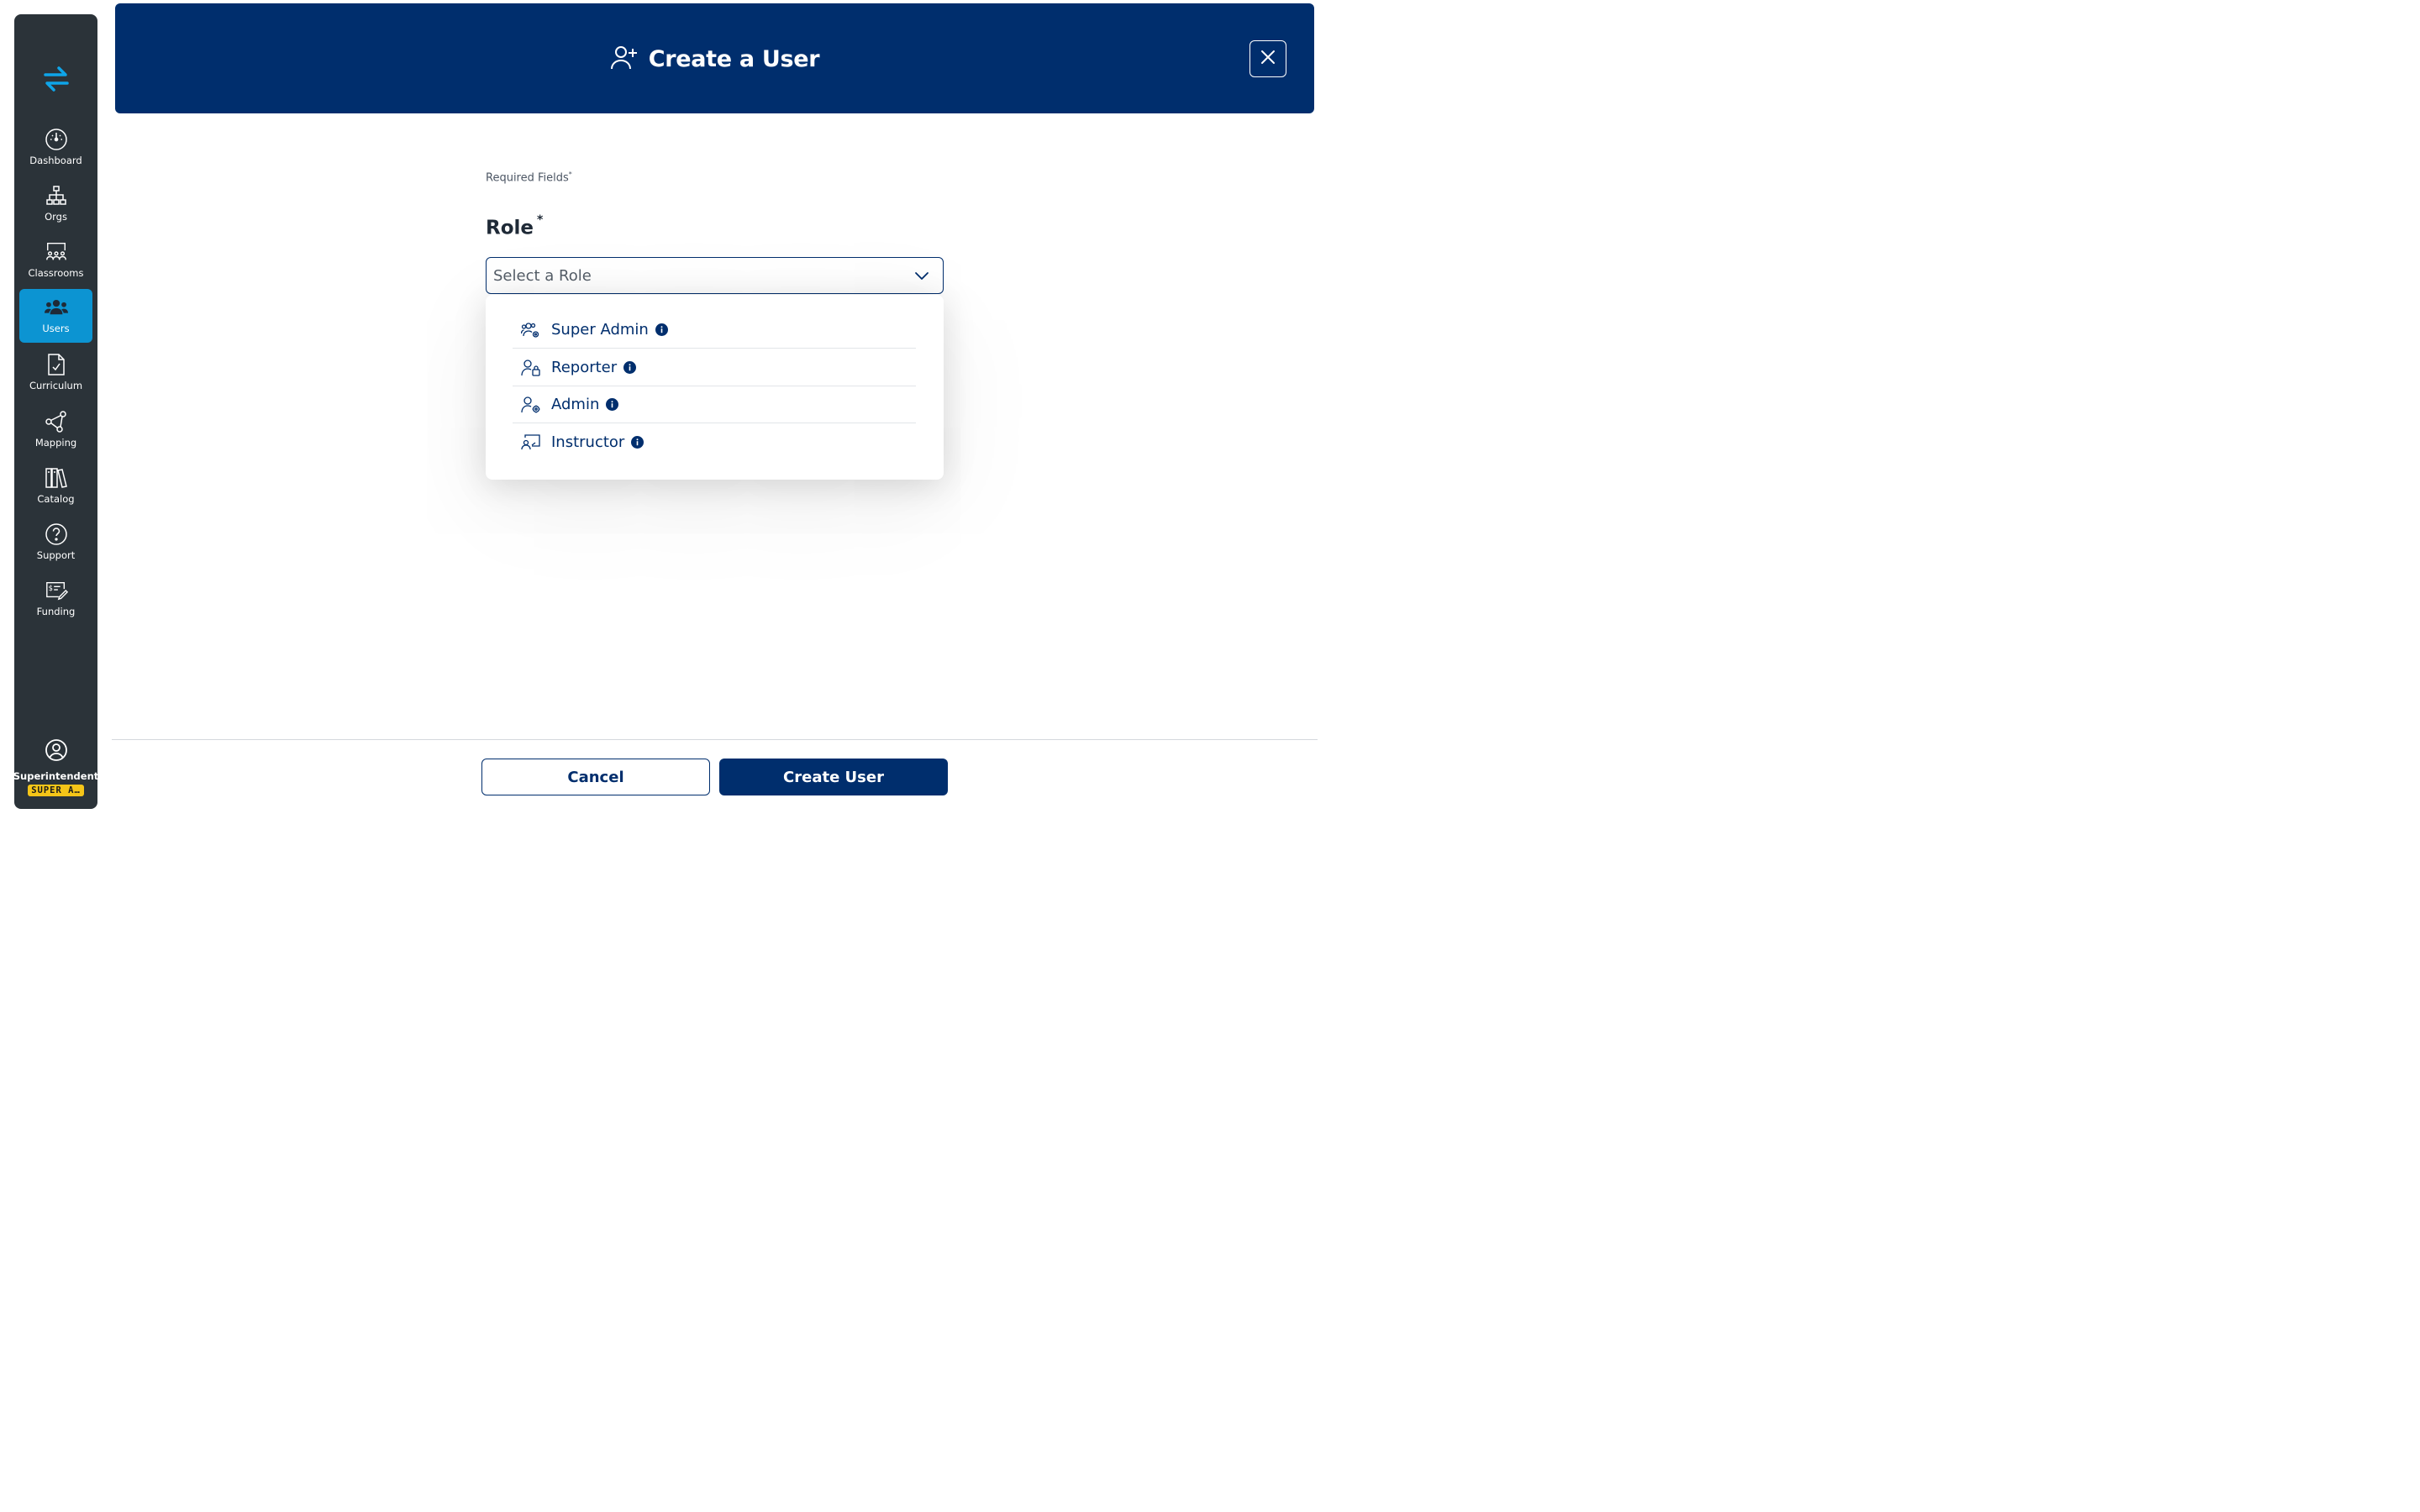  Describe the element at coordinates (56, 307) in the screenshot. I see `users-icon` at that location.